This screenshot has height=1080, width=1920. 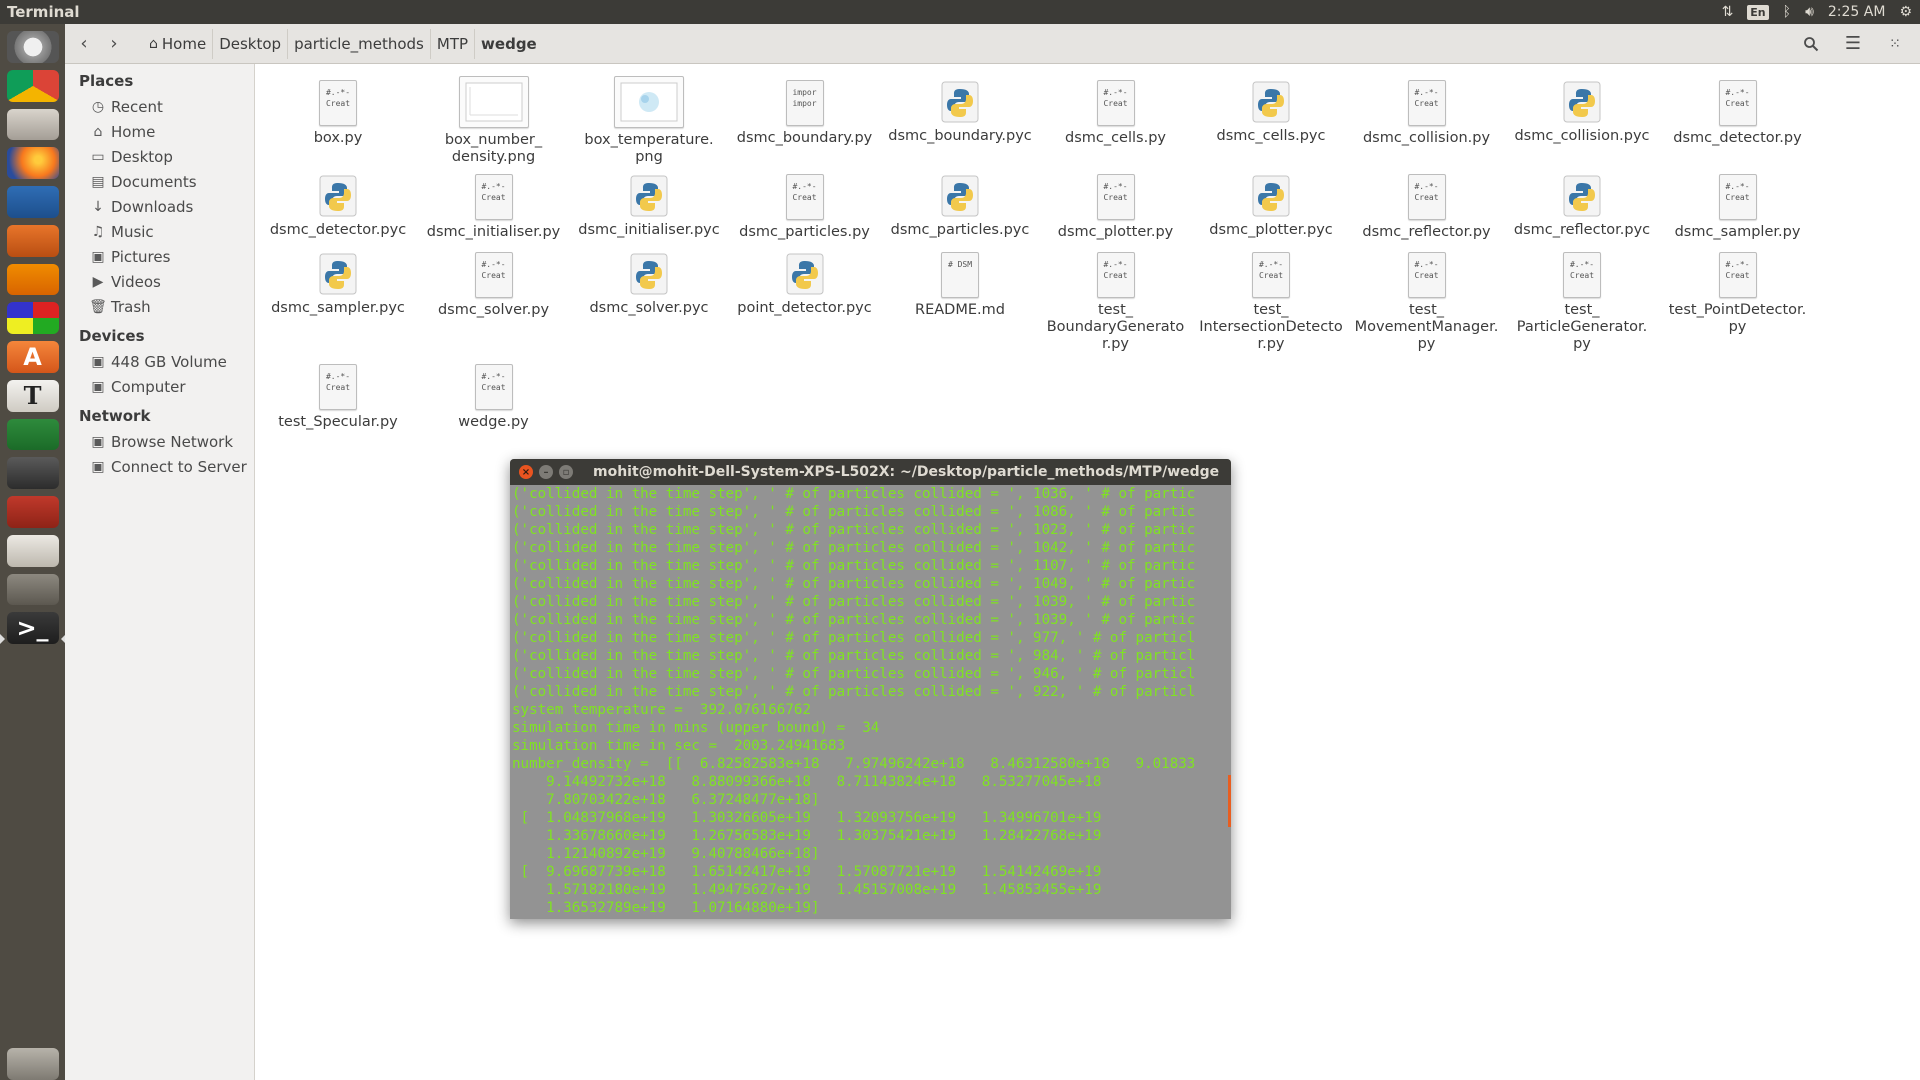 What do you see at coordinates (1582, 302) in the screenshot?
I see `file-item: #.-*- Creat test_ ParticleGenerator. py` at bounding box center [1582, 302].